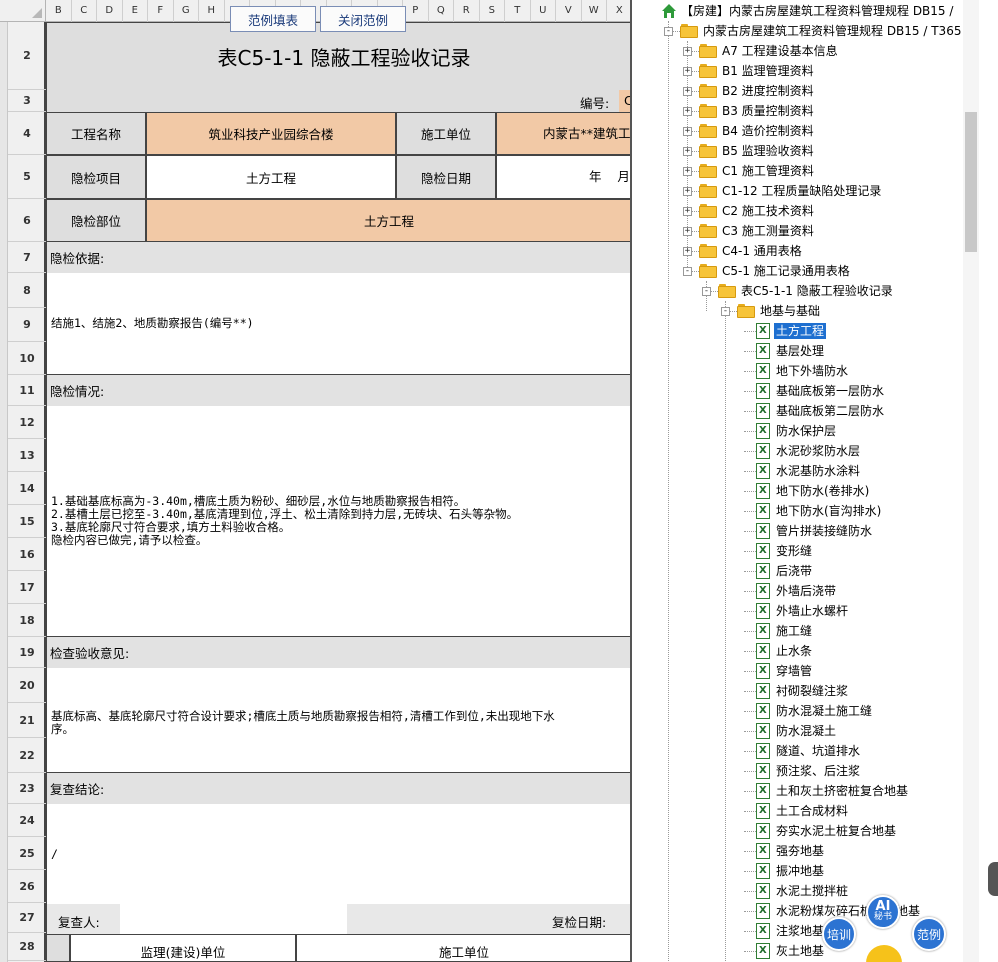  What do you see at coordinates (564, 177) in the screenshot?
I see `date-value: 年 月` at bounding box center [564, 177].